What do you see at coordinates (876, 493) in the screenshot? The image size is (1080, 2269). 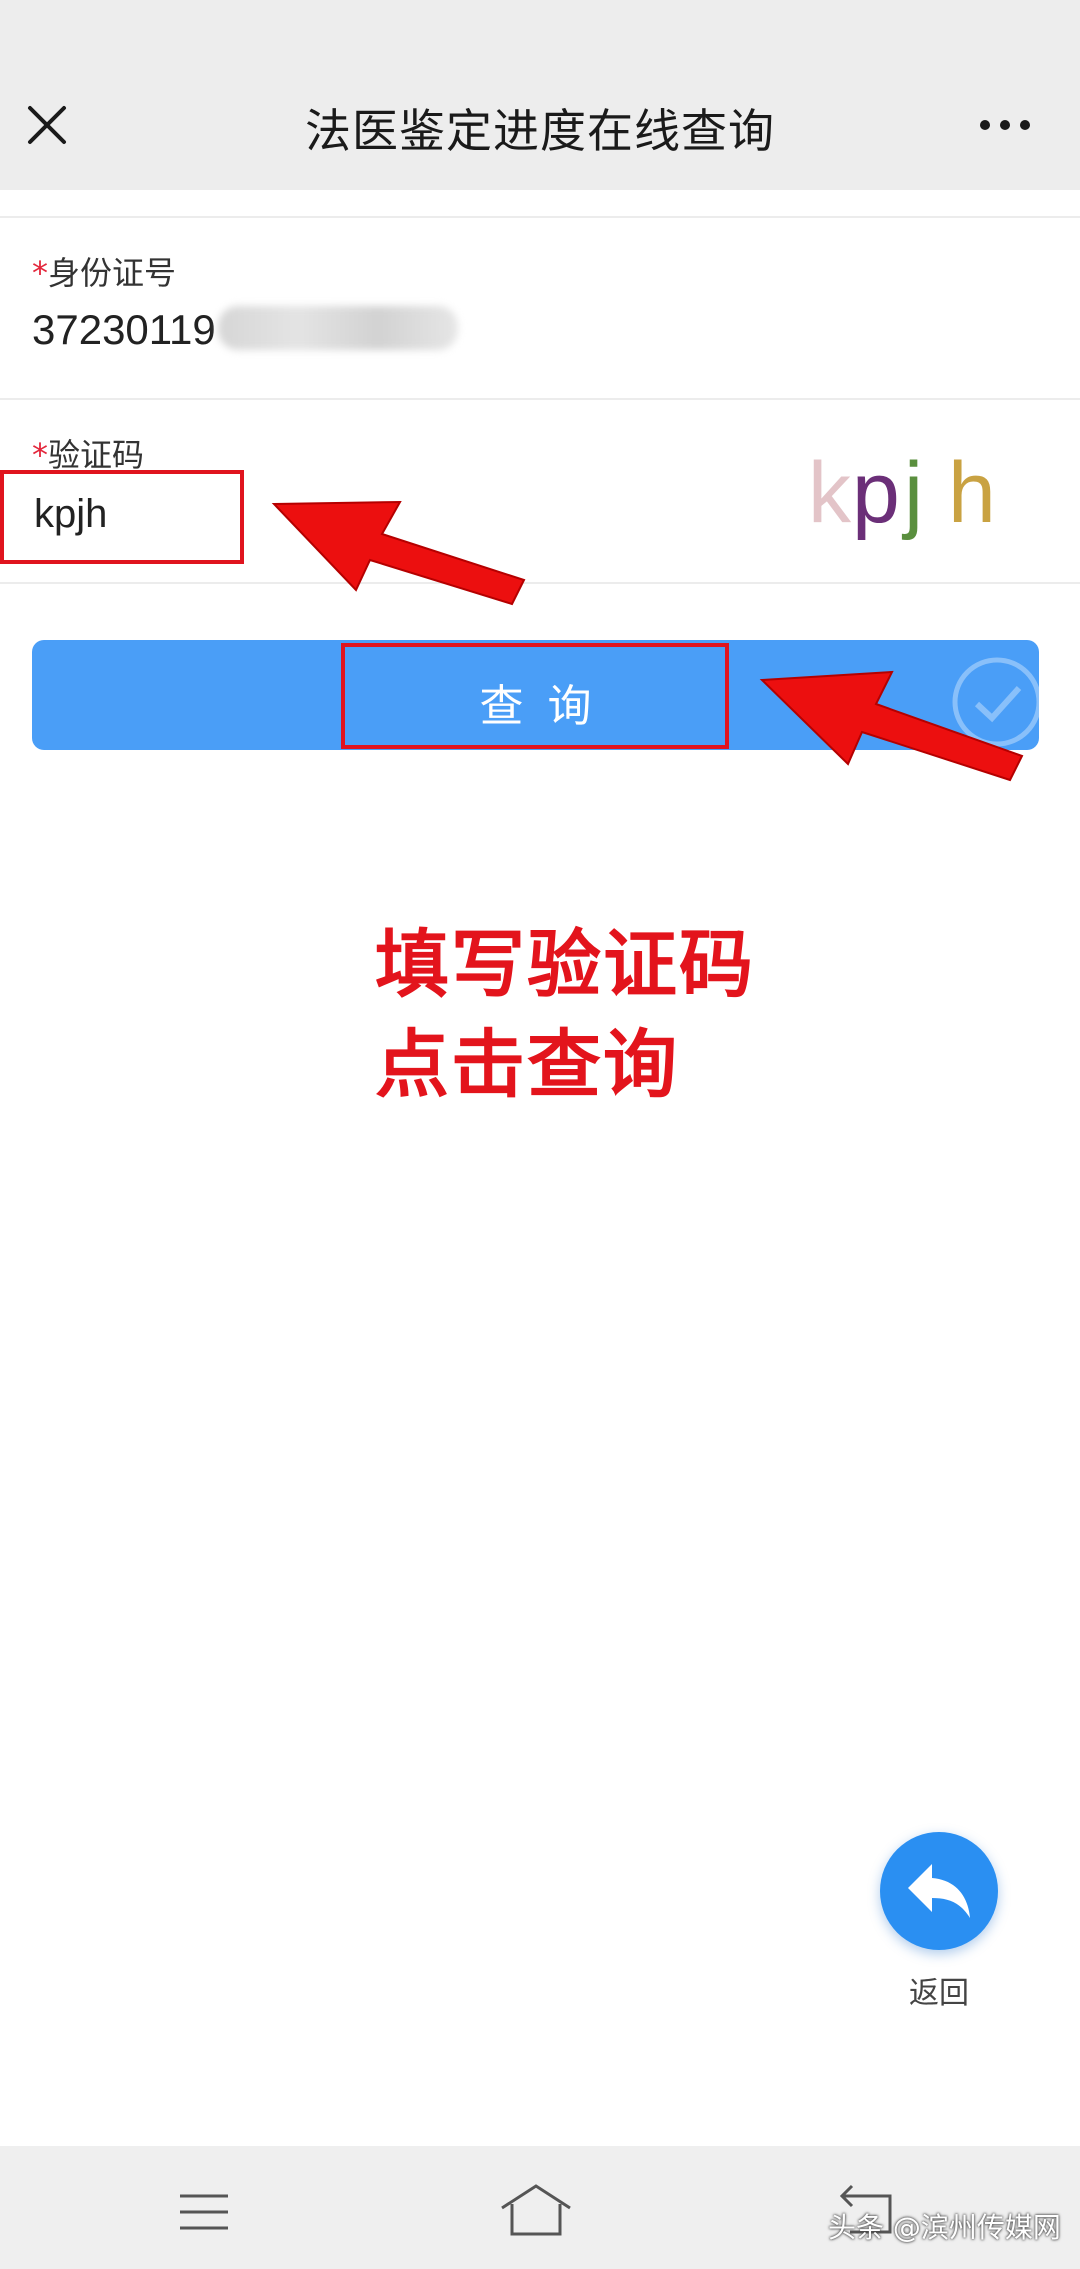 I see `svg-text: p` at bounding box center [876, 493].